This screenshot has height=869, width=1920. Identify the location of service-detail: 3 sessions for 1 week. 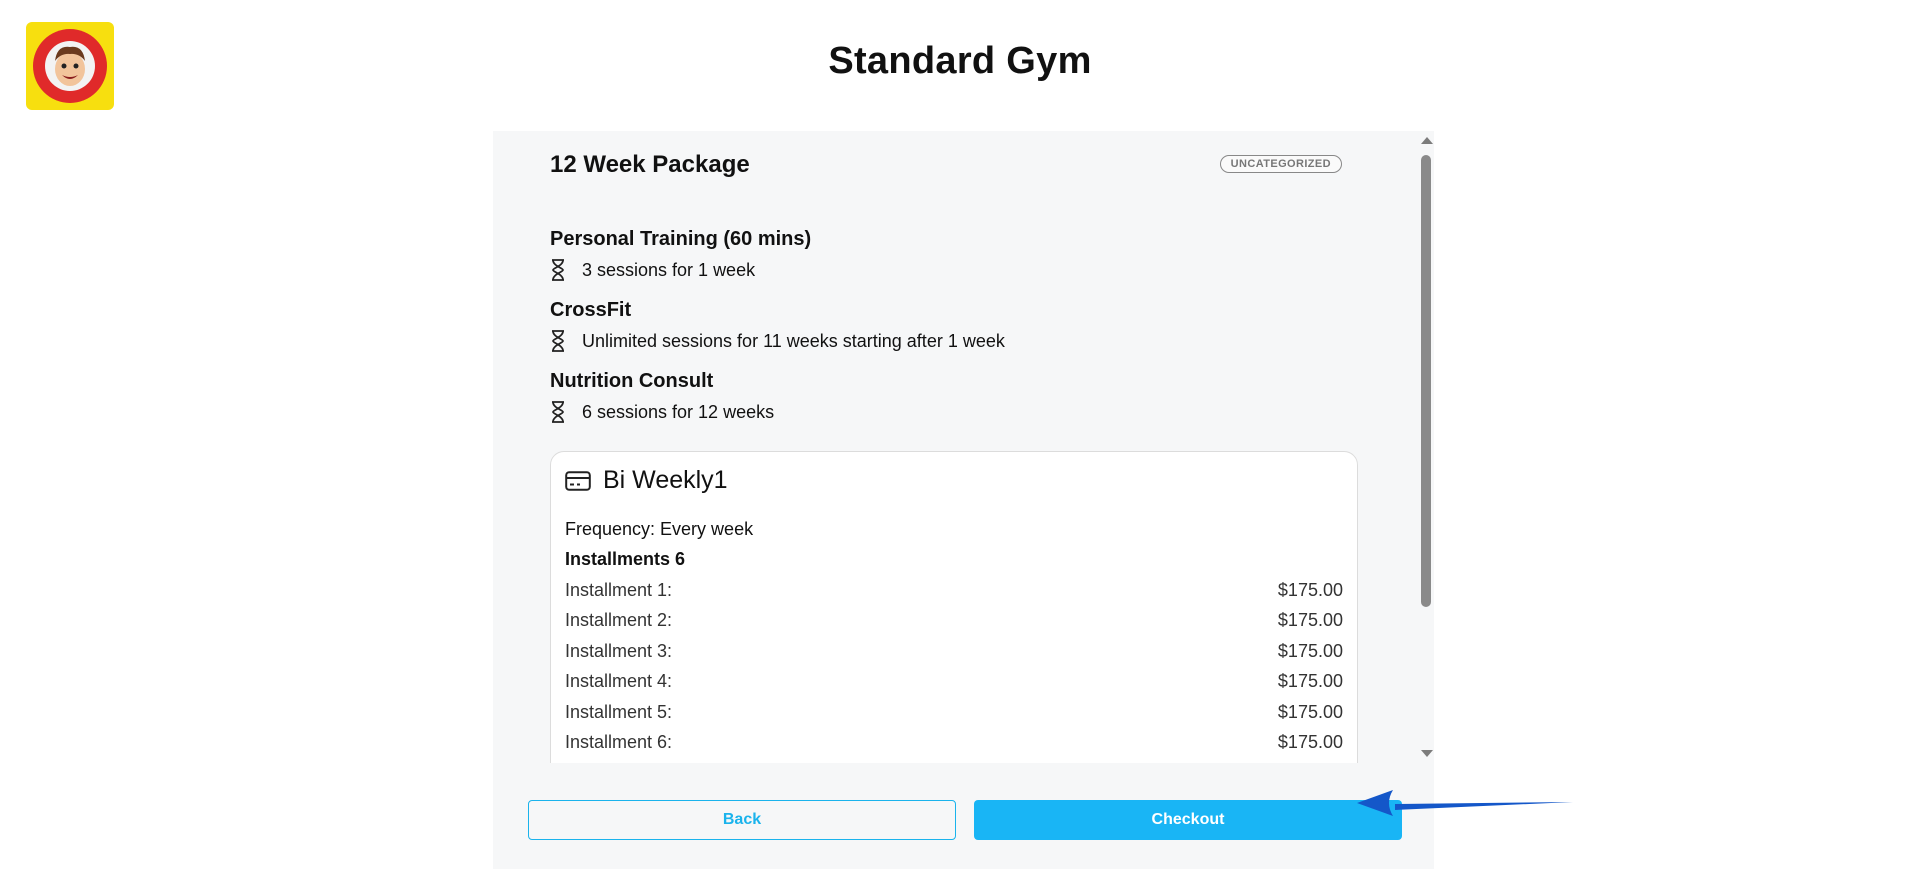
(680, 270).